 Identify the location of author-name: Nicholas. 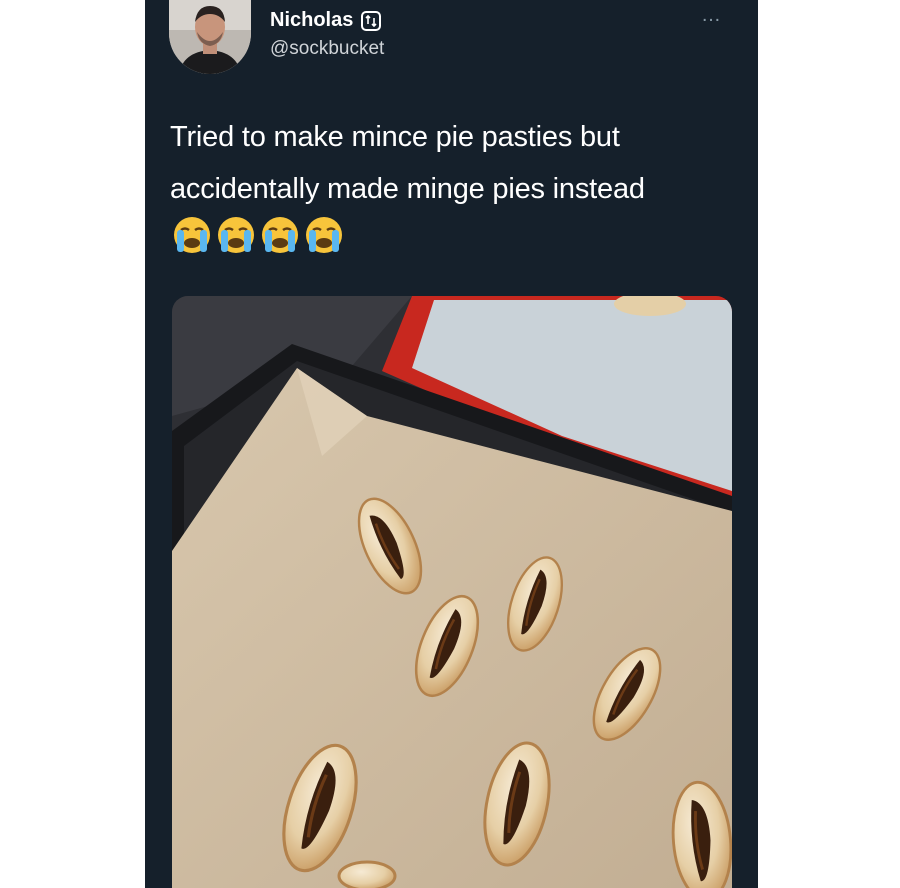
(311, 20).